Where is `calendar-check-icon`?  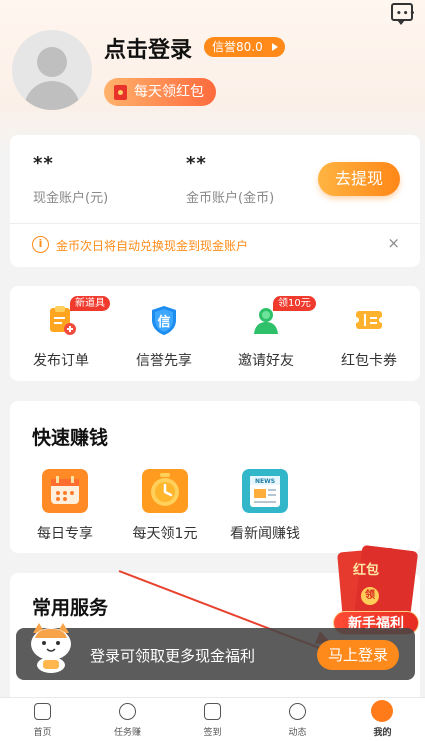 calendar-check-icon is located at coordinates (212, 711).